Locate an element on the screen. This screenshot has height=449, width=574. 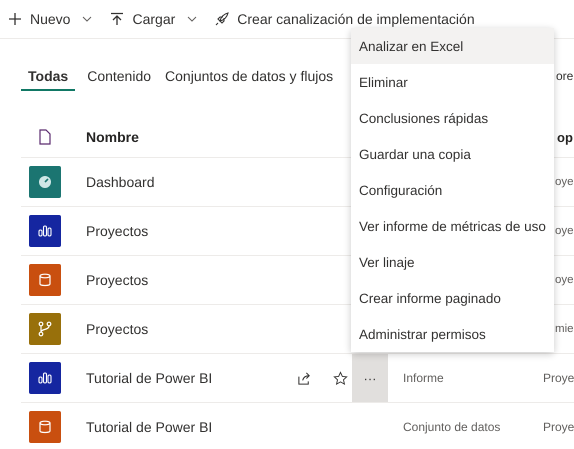
tab: Conjuntos de datos y flujos is located at coordinates (249, 76).